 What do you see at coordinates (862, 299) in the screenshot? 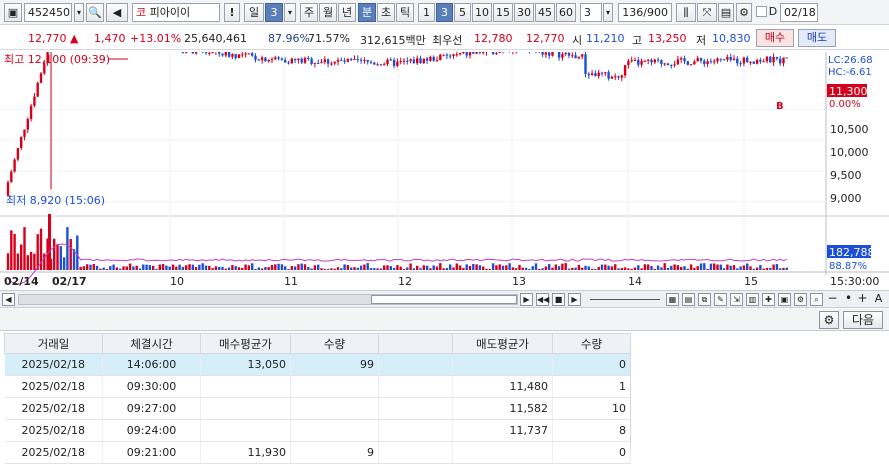
I see `zoom-in-icon: +` at bounding box center [862, 299].